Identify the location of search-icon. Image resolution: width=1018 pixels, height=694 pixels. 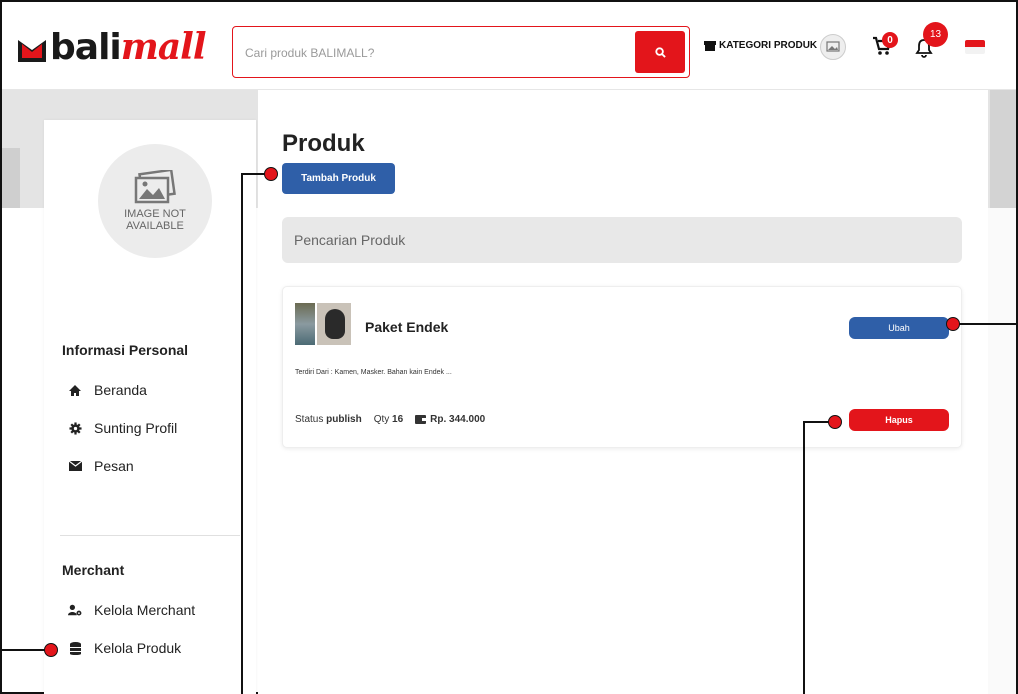
(660, 52).